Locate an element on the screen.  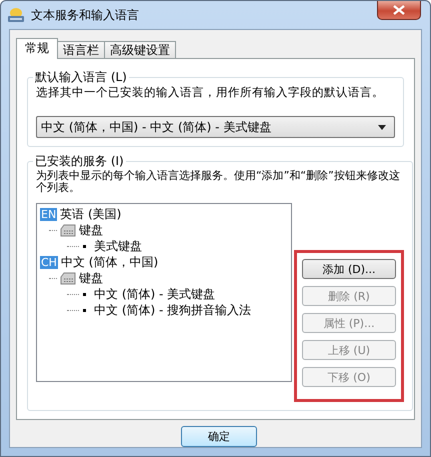
close-button is located at coordinates (399, 10).